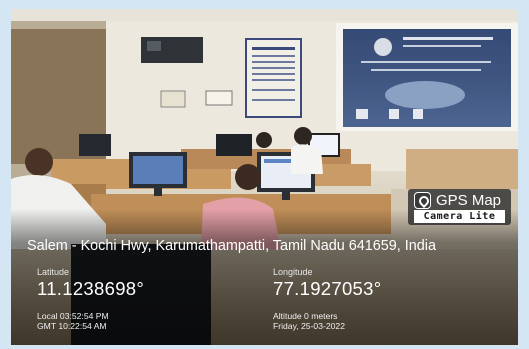 This screenshot has width=529, height=349. I want to click on longitude-value: 77.1927053°, so click(327, 288).